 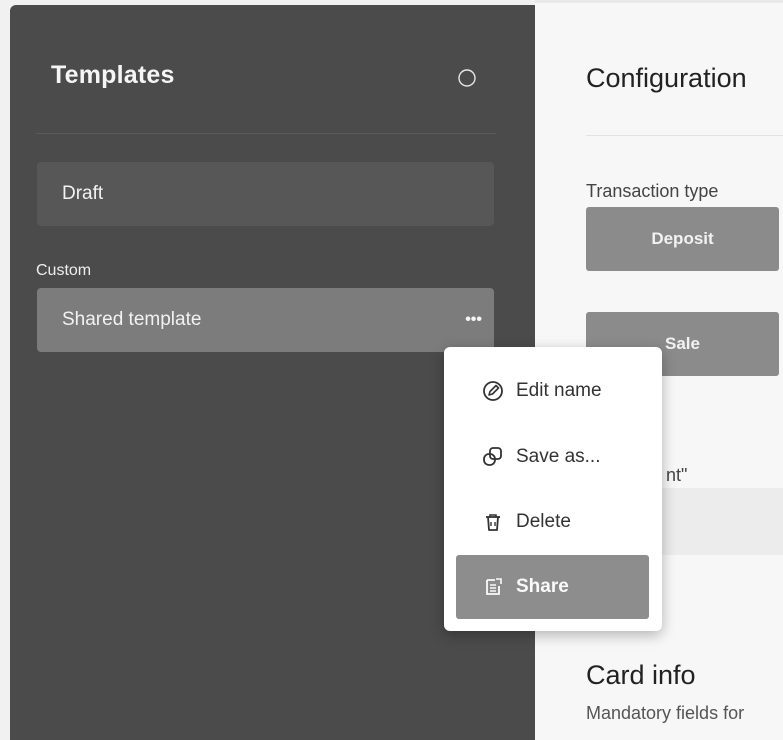 I want to click on edit-icon, so click(x=493, y=391).